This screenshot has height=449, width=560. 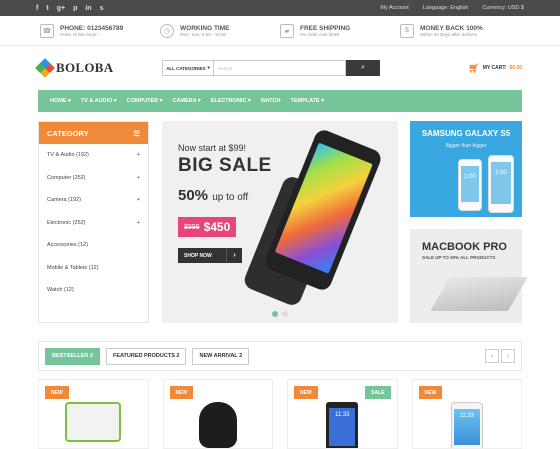 I want to click on pinterest-icon: p, so click(x=75, y=8).